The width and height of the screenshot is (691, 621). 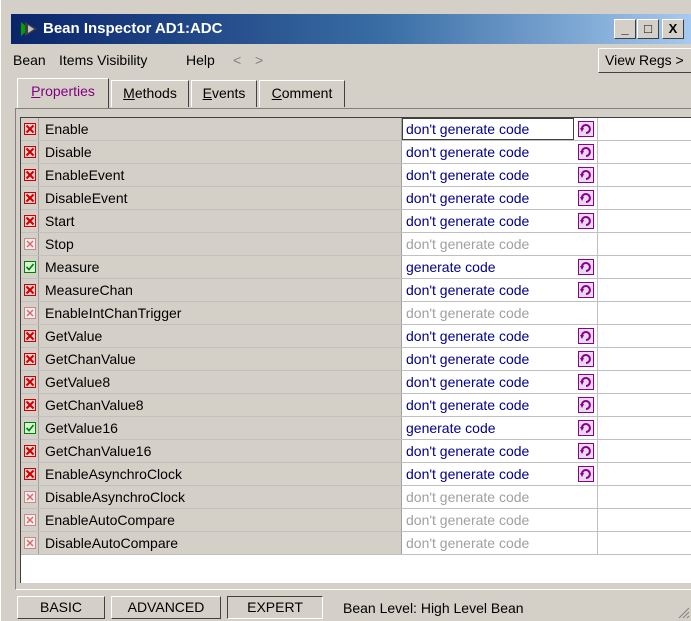 I want to click on method-row: DisableAsynchroClock don't generate code, so click(x=356, y=497).